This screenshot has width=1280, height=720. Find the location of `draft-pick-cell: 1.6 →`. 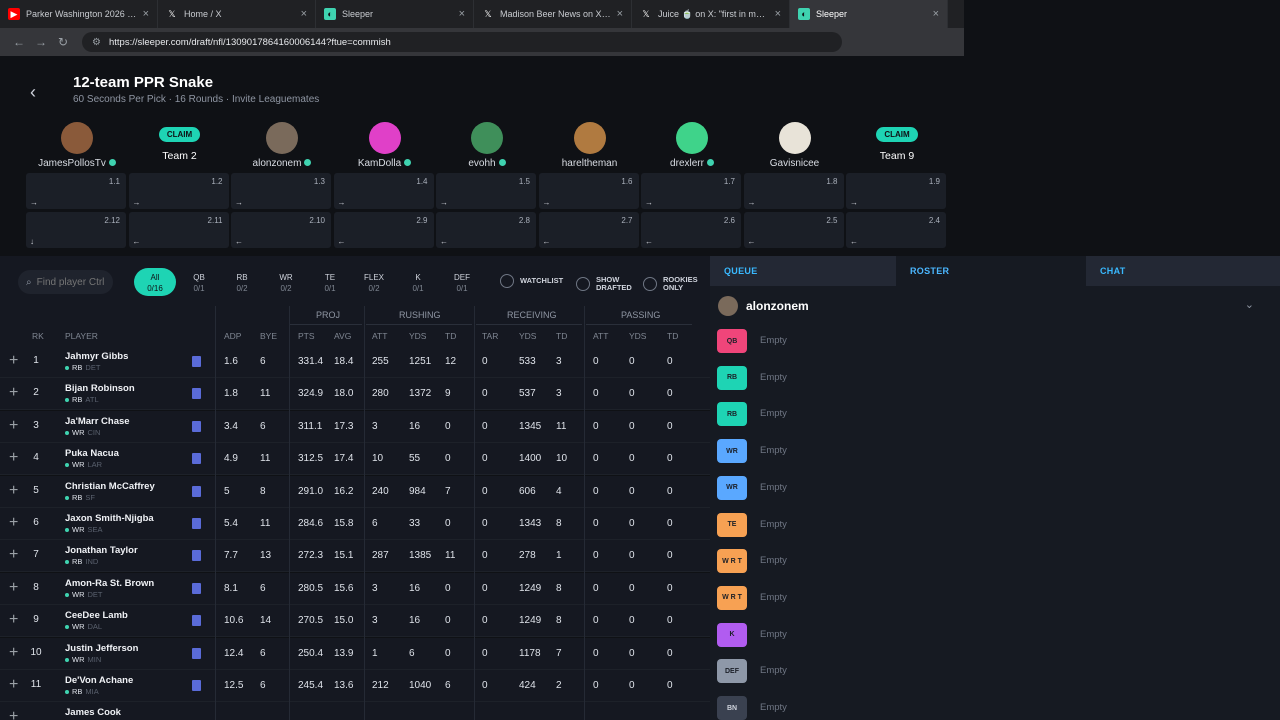

draft-pick-cell: 1.6 → is located at coordinates (588, 191).